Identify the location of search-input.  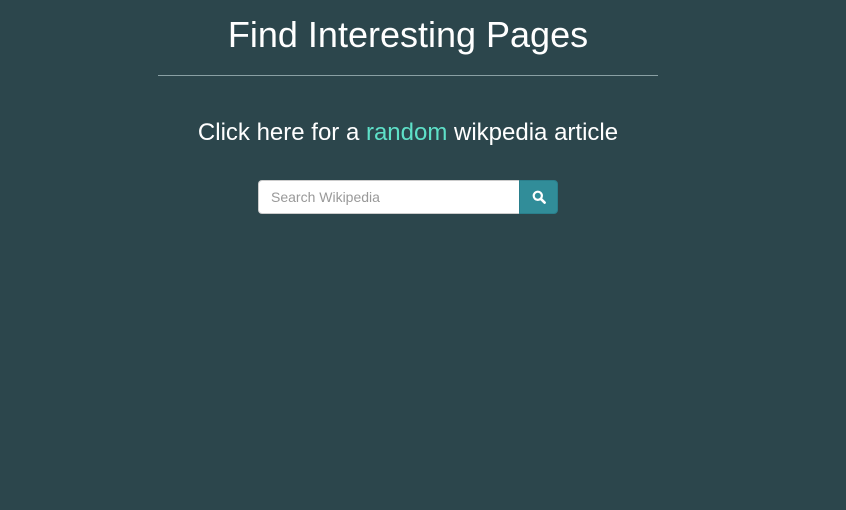
(388, 197).